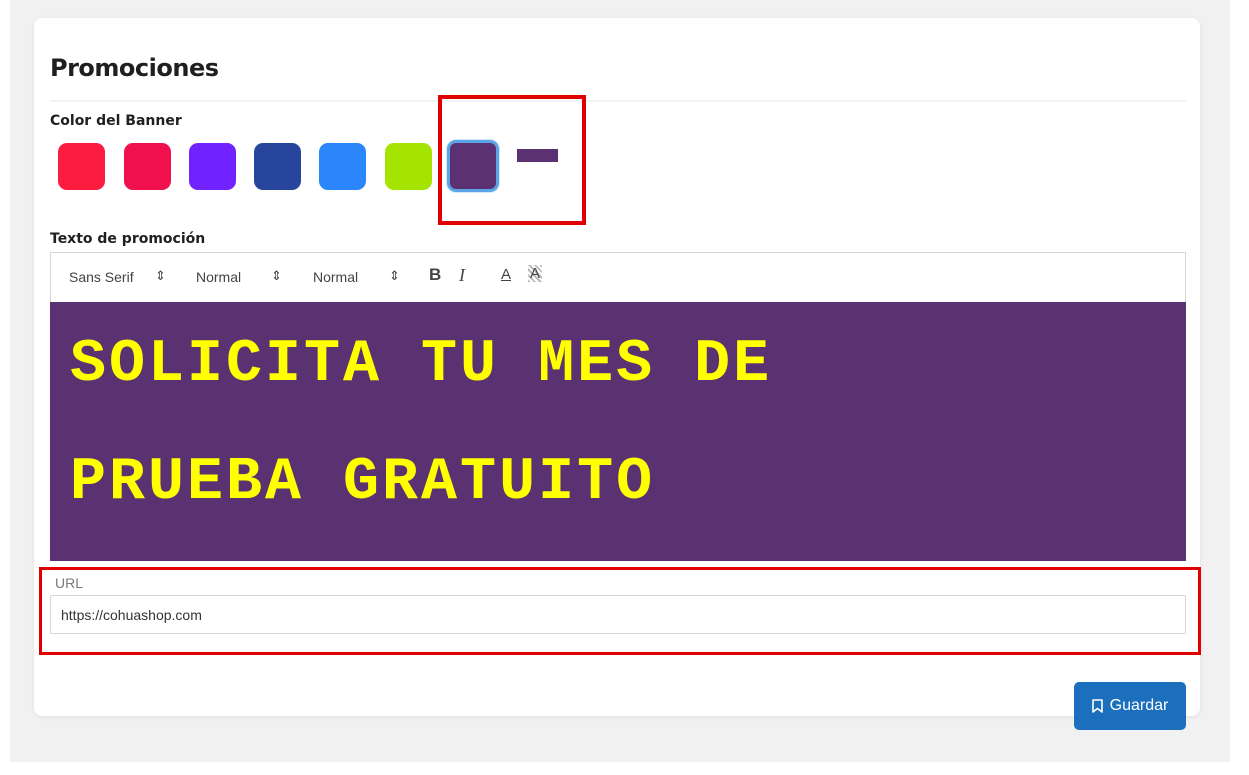 This screenshot has width=1249, height=775. I want to click on promo-text-label: Texto de promoción, so click(128, 239).